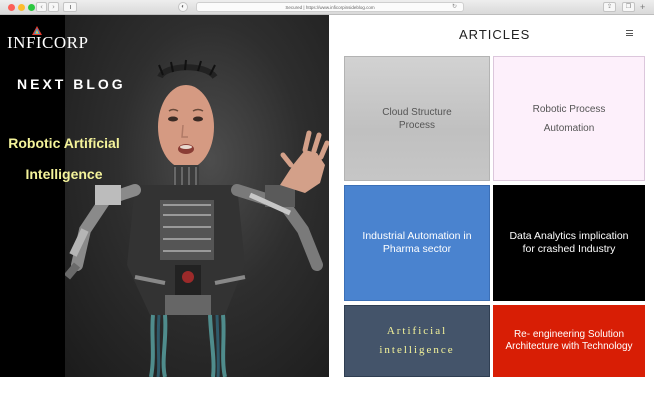 Image resolution: width=654 pixels, height=409 pixels. I want to click on article-card-industrial-automation: Industrial Automation in Pharma sector, so click(417, 243).